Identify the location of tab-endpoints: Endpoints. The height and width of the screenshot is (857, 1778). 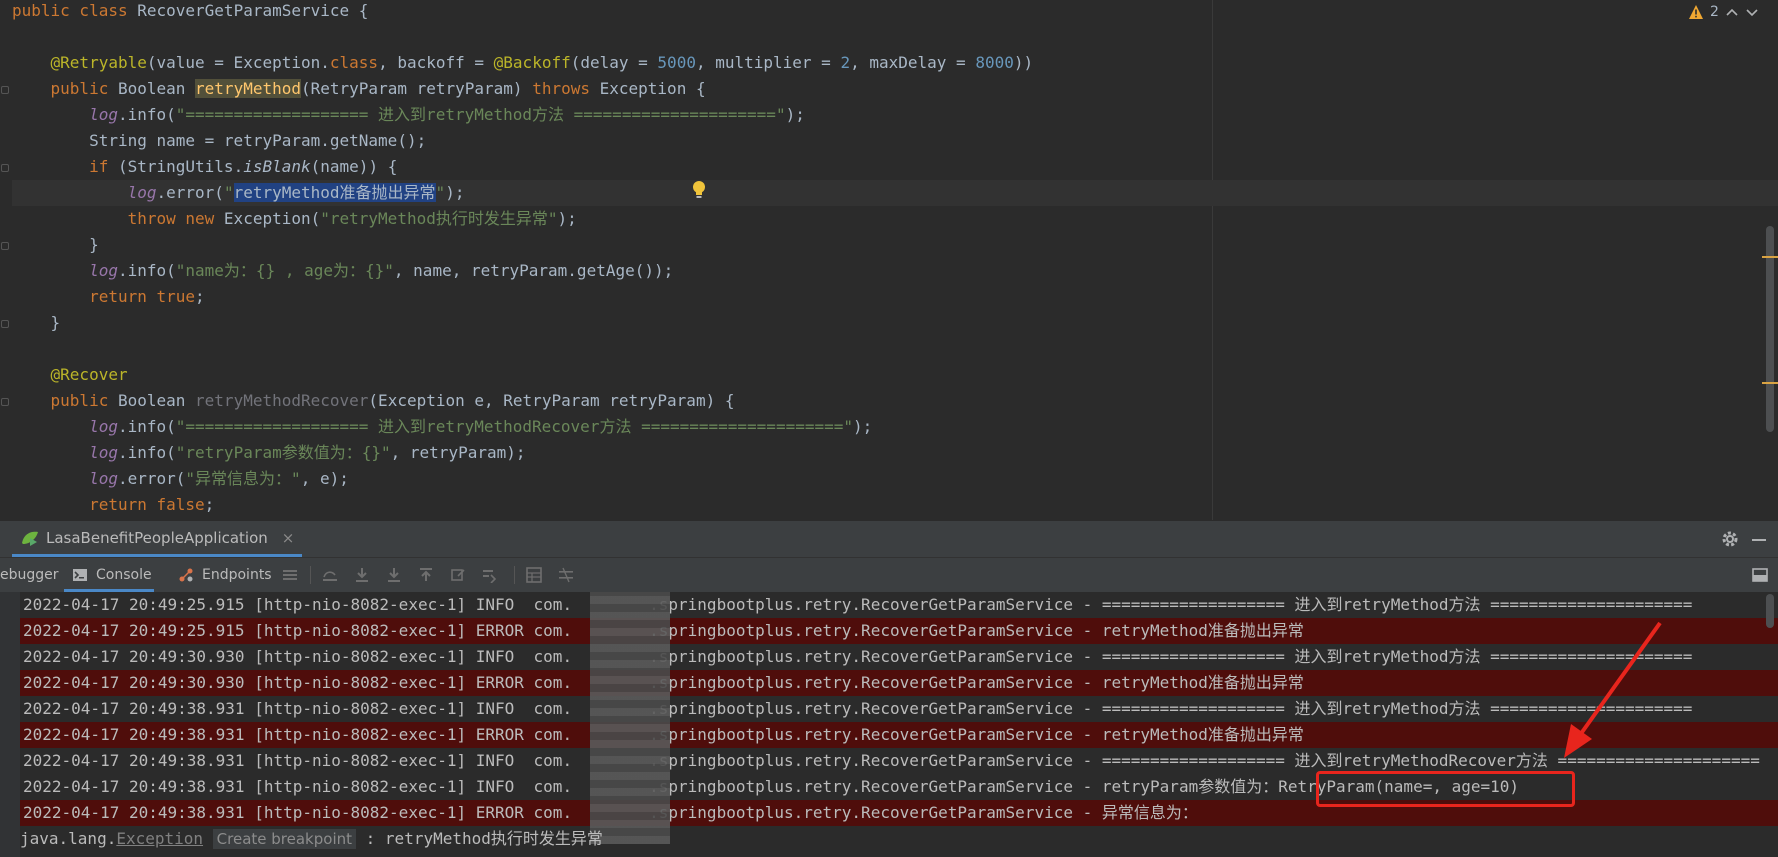
(231, 575).